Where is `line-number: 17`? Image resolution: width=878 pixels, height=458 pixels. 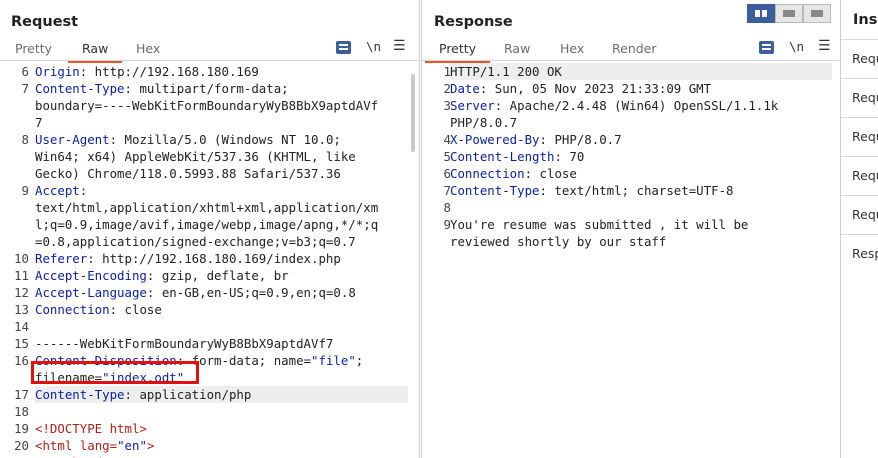 line-number: 17 is located at coordinates (21, 394).